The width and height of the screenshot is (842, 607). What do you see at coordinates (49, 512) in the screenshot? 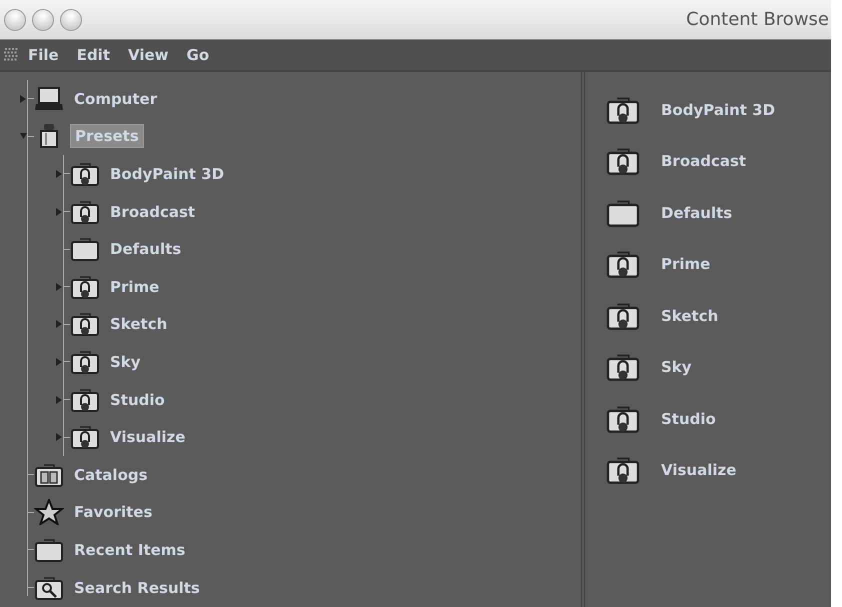
I see `star-icon` at bounding box center [49, 512].